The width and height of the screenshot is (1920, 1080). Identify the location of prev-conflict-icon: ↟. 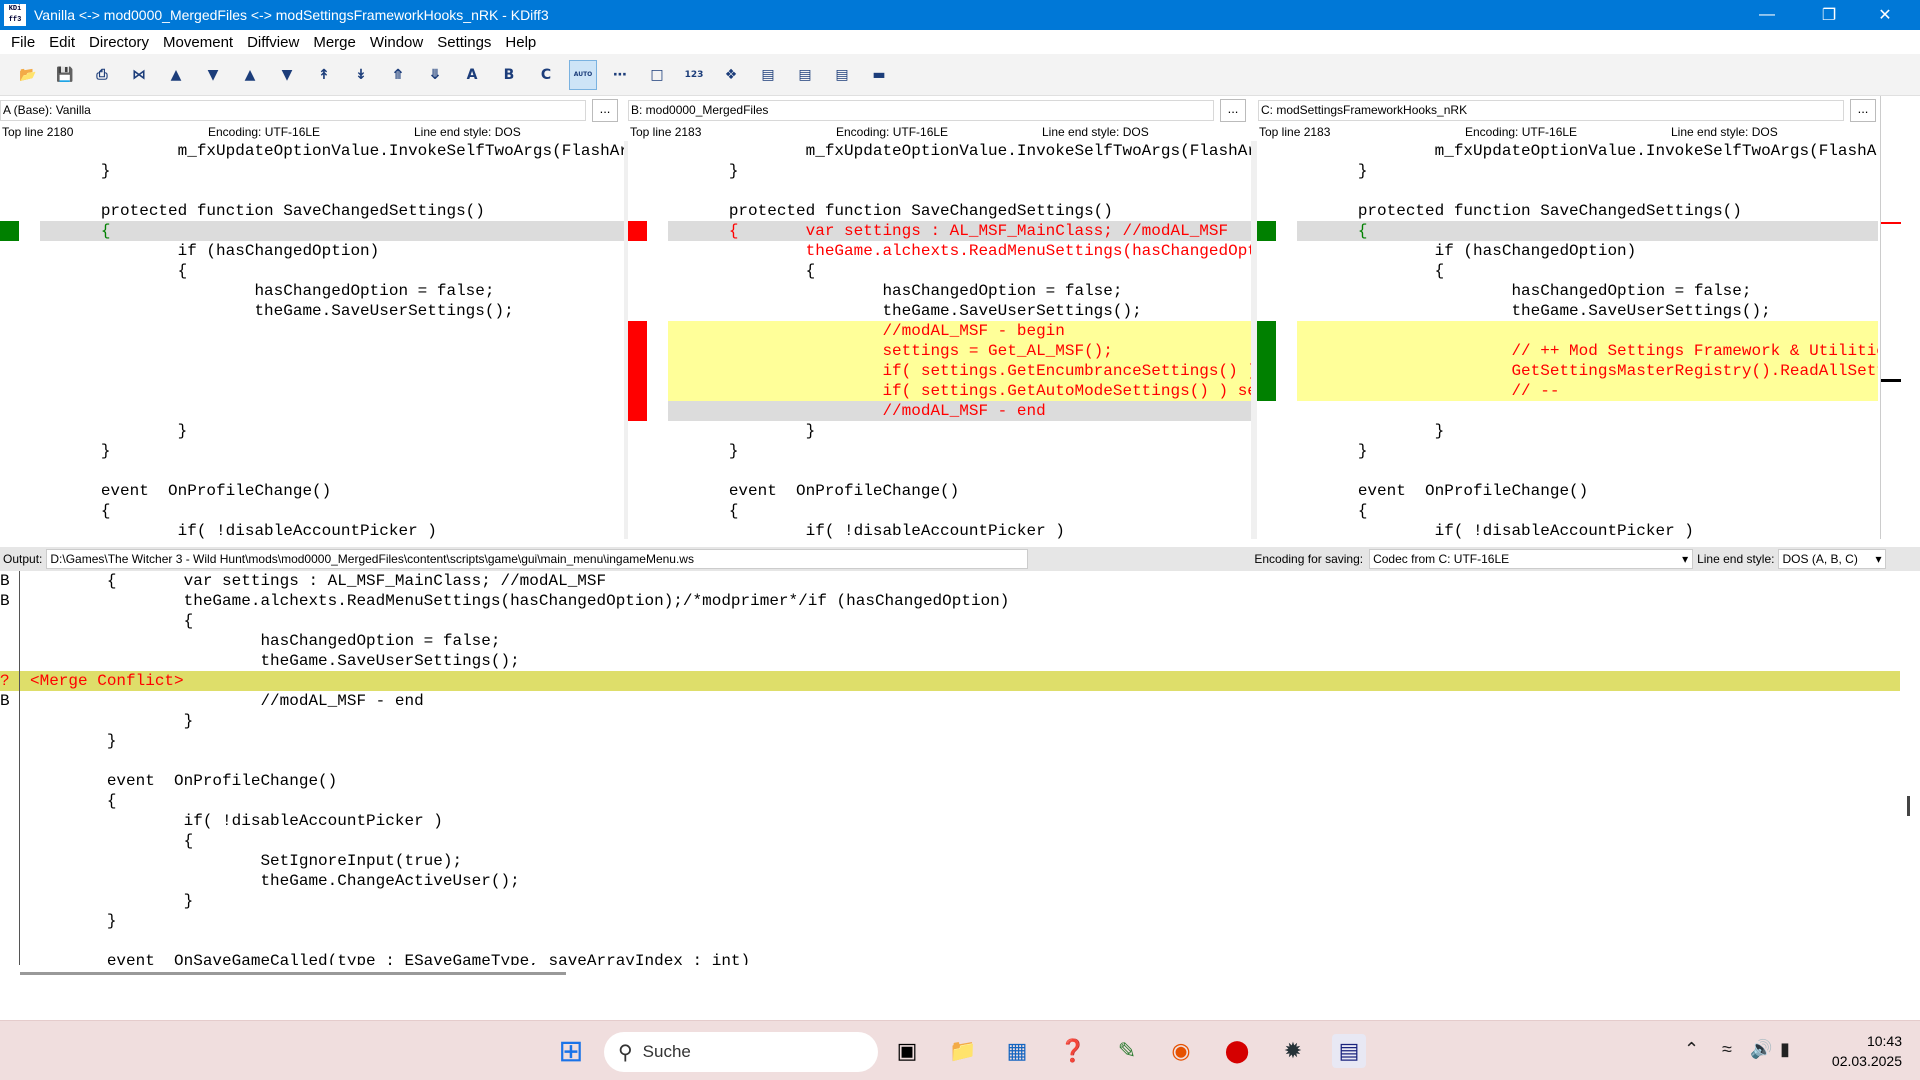
(324, 75).